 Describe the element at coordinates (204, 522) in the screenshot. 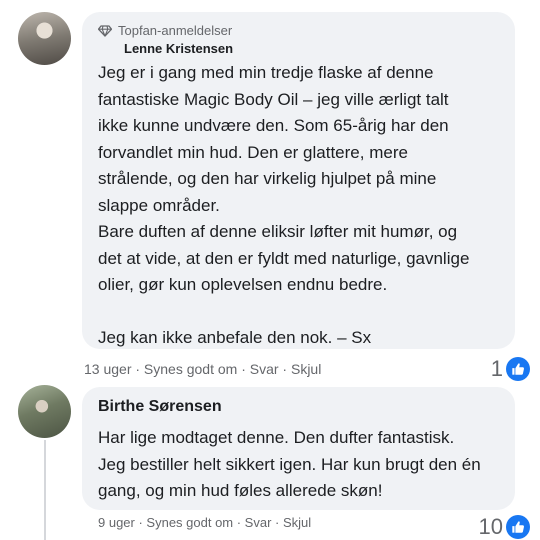

I see `comment-actions: 9 uger · Synes godt om · Svar · Skjul` at that location.